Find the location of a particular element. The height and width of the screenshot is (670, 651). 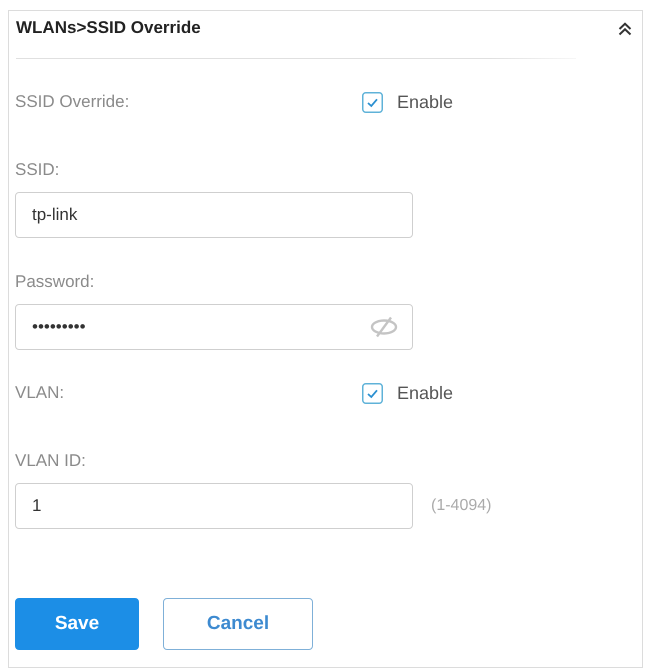

collapse-chevron-icon is located at coordinates (625, 29).